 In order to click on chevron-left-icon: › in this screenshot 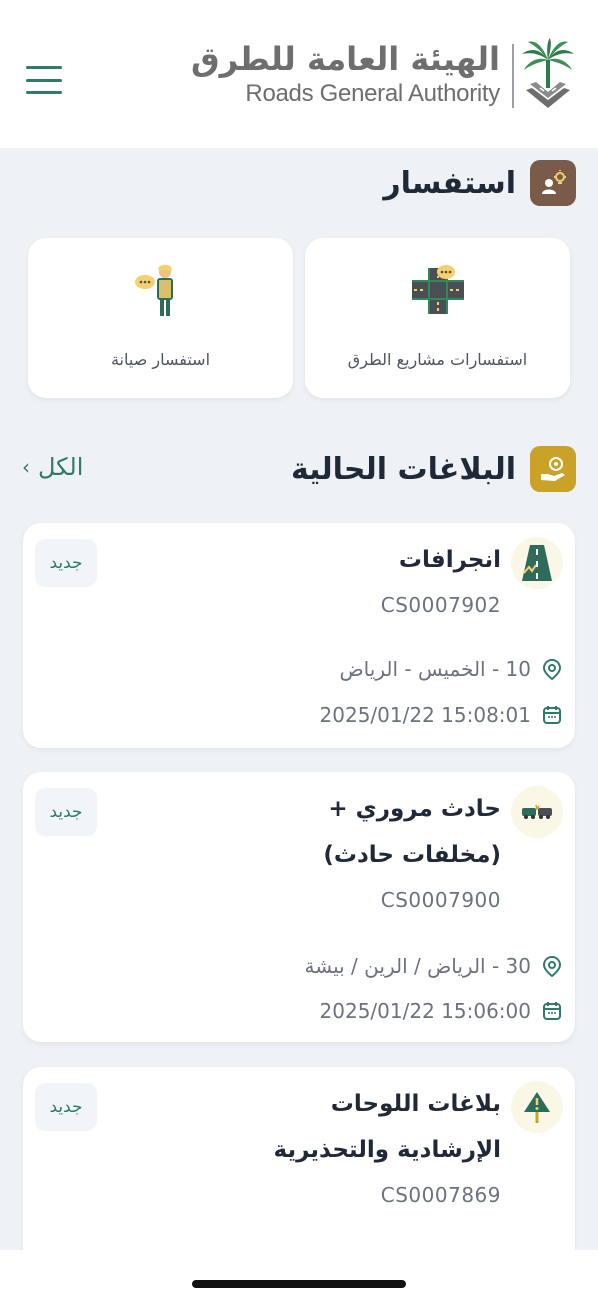, I will do `click(26, 467)`.